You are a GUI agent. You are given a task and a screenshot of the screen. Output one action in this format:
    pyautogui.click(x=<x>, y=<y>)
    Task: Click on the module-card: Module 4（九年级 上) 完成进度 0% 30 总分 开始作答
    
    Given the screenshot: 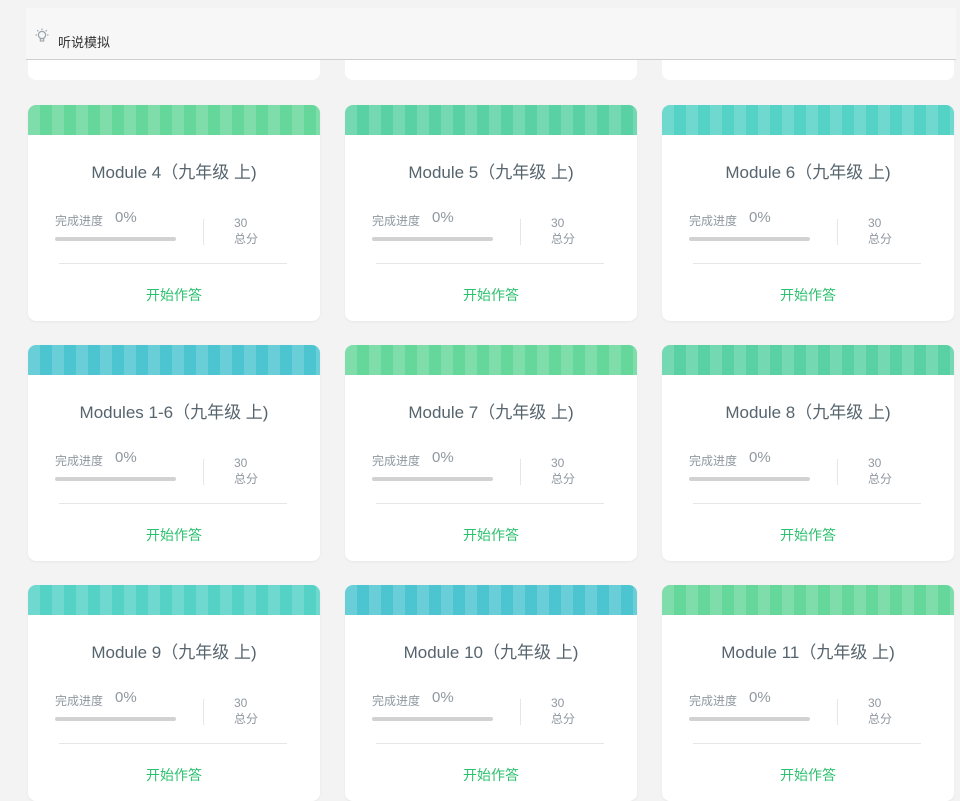 What is the action you would take?
    pyautogui.click(x=174, y=213)
    